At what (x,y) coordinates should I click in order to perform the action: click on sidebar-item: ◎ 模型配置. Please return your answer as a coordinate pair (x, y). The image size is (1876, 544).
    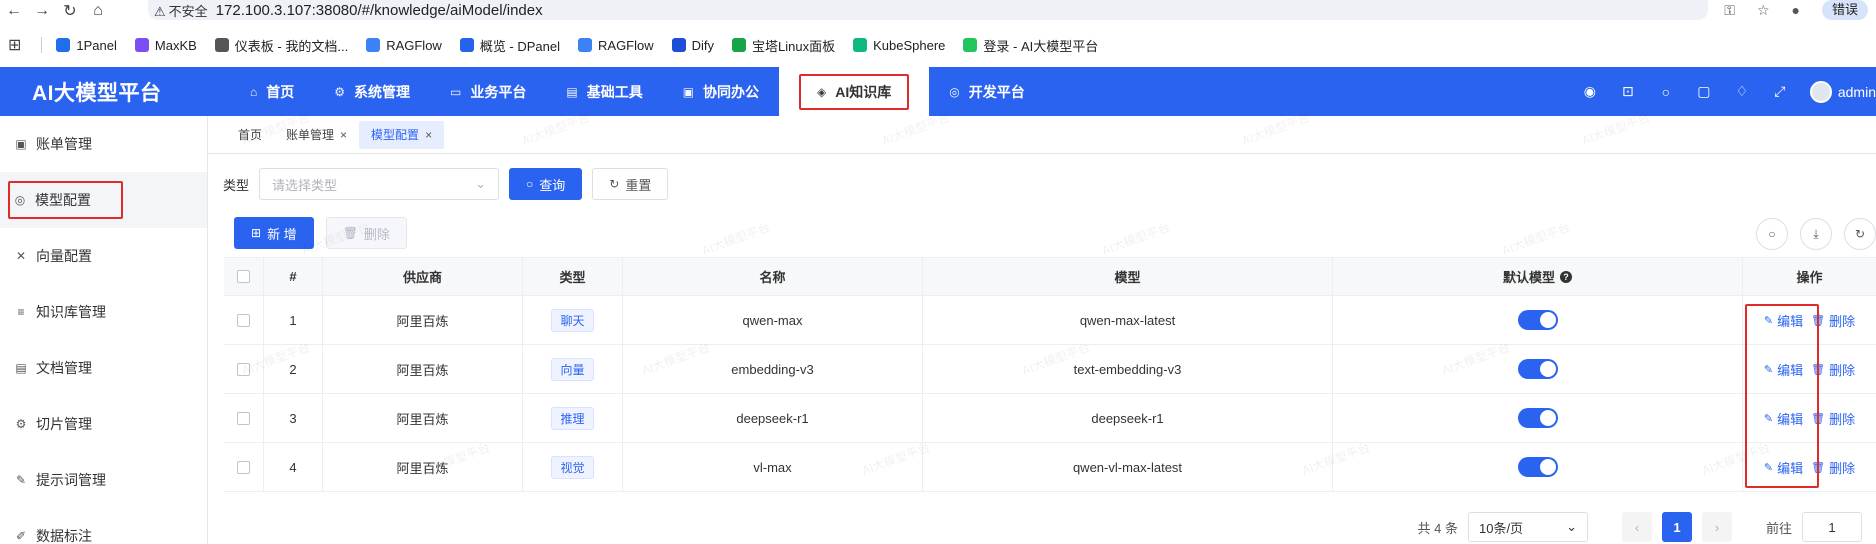
    Looking at the image, I should click on (103, 200).